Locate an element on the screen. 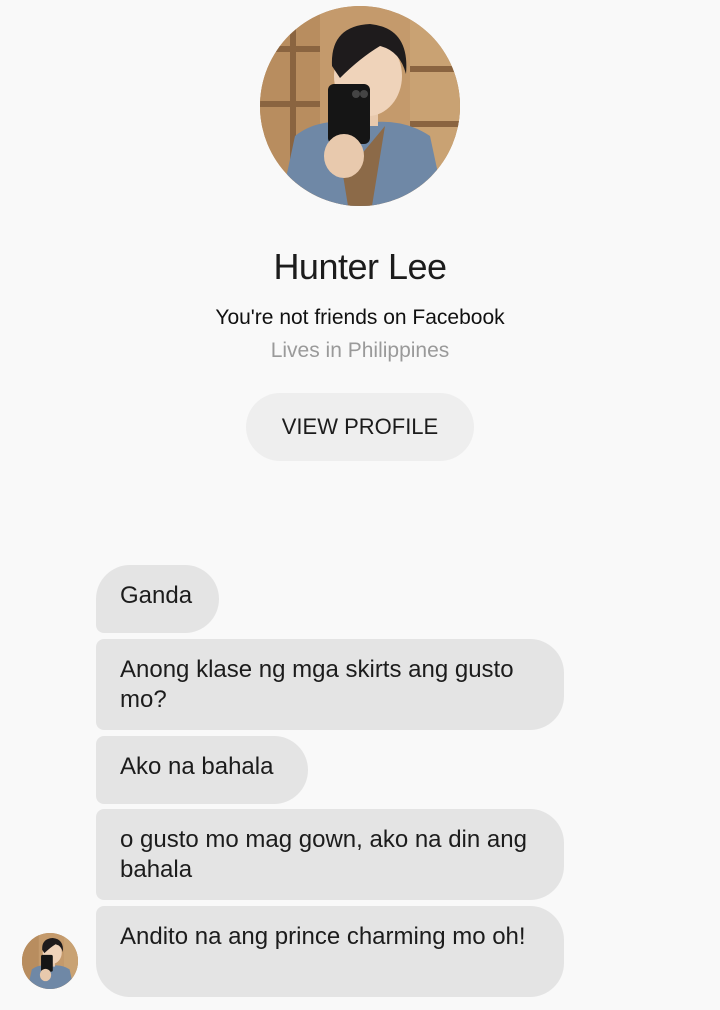 The height and width of the screenshot is (1010, 720). sender-avatar is located at coordinates (50, 961).